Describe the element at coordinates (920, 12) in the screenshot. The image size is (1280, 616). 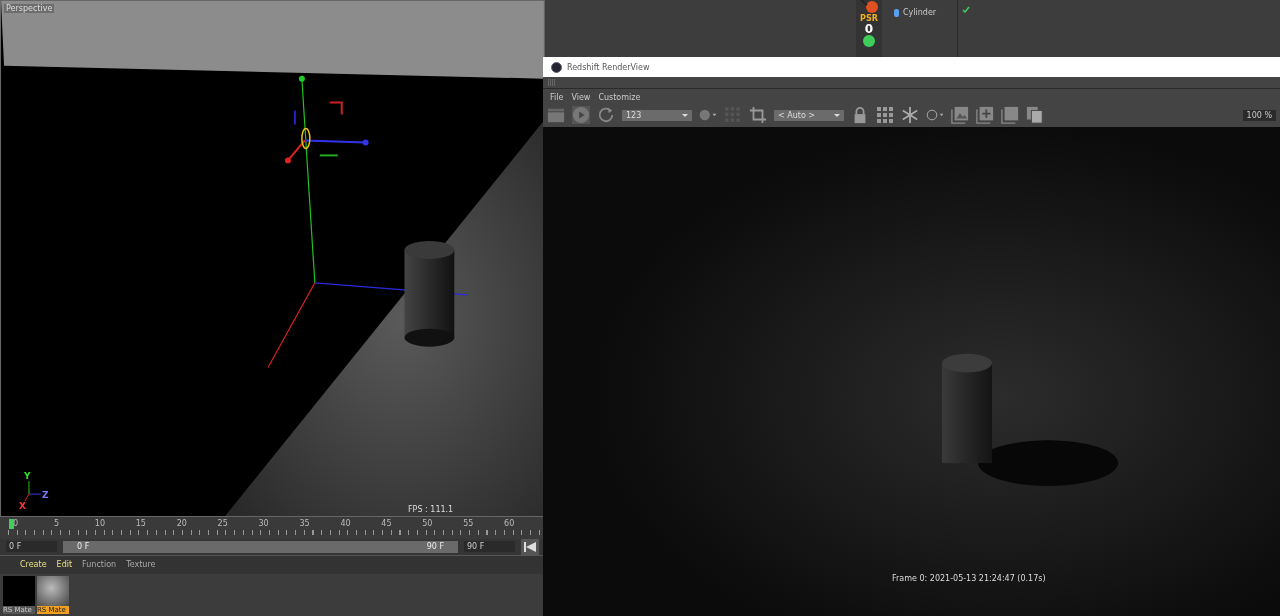
I see `object-name: Cylinder` at that location.